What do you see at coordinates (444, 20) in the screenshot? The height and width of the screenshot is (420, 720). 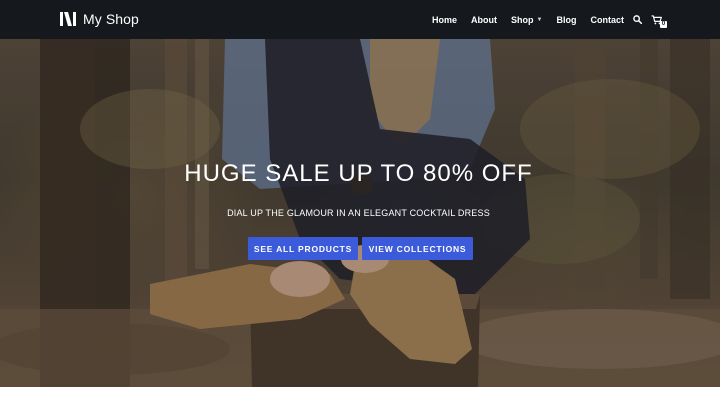 I see `nav-home: Home` at bounding box center [444, 20].